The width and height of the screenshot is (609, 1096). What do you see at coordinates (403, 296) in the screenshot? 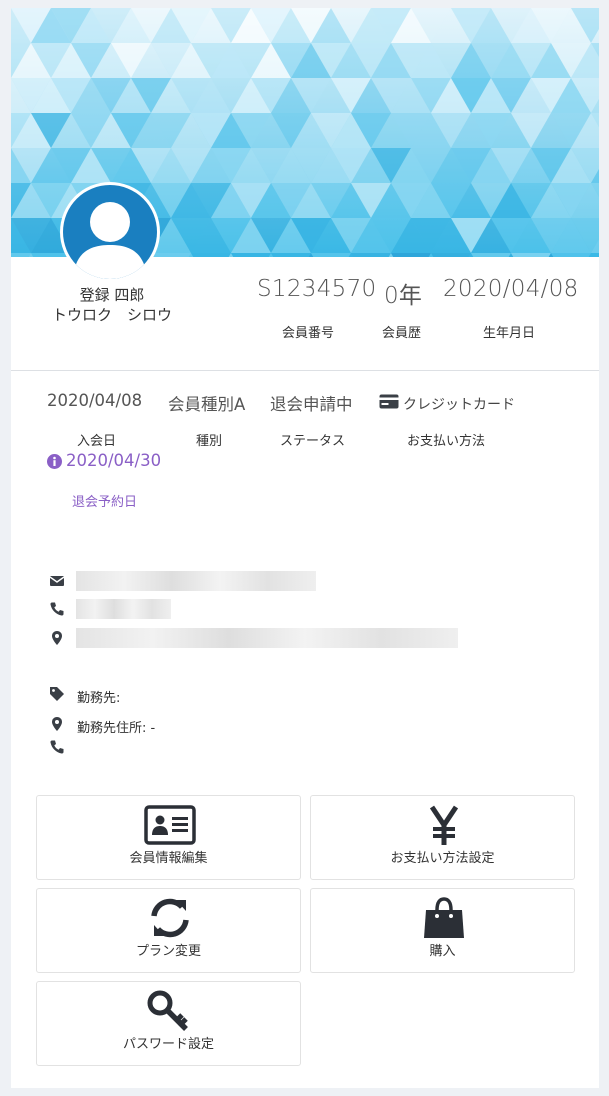
I see `member-years: 0年` at bounding box center [403, 296].